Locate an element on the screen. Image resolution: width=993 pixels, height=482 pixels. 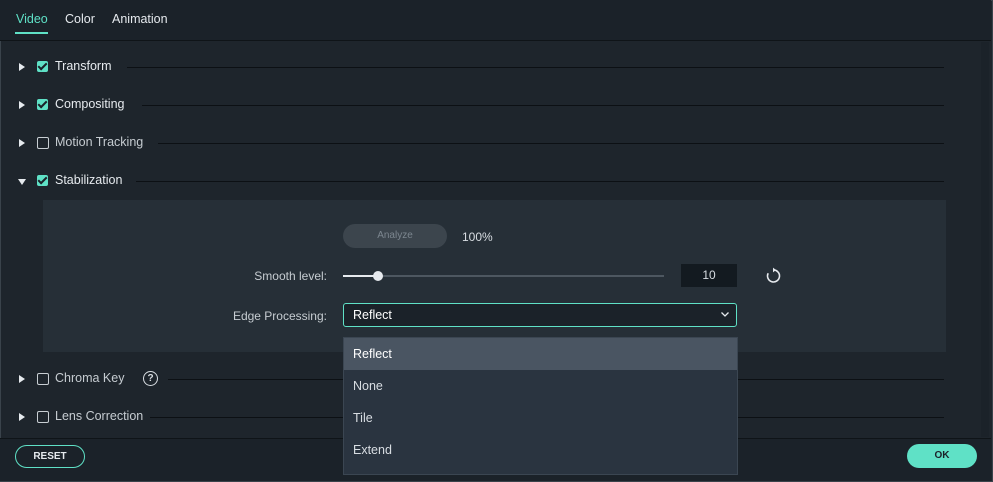
tab-animation: Animation is located at coordinates (140, 19).